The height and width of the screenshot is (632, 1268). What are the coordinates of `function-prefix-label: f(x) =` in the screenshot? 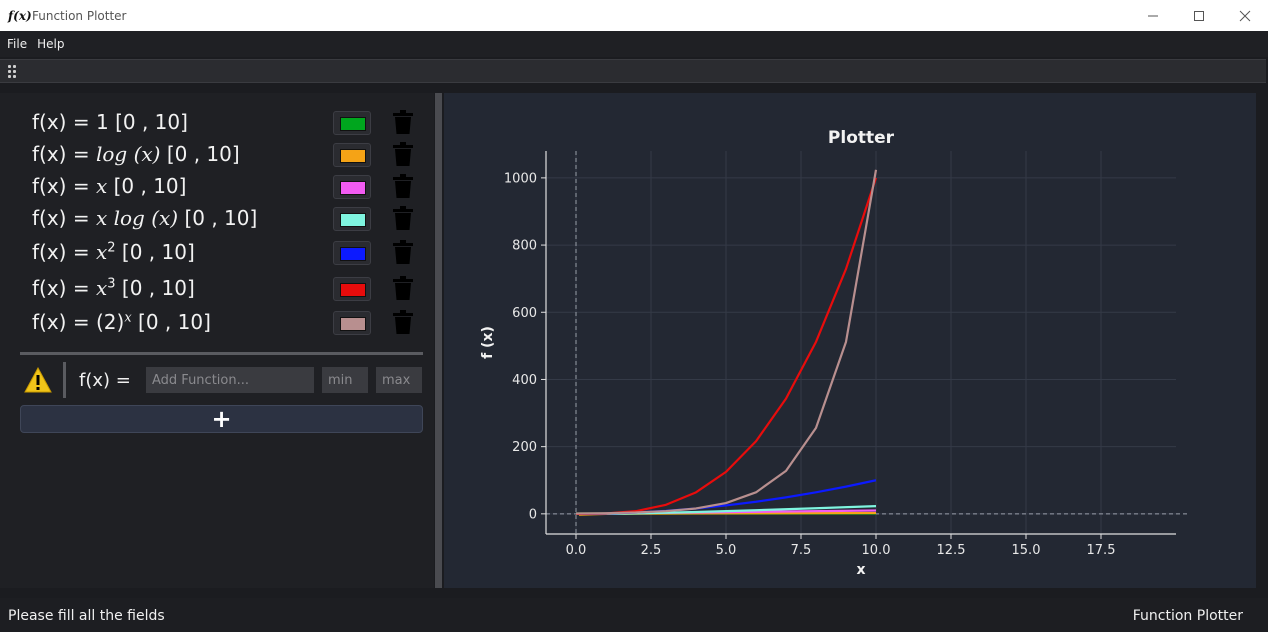 It's located at (105, 380).